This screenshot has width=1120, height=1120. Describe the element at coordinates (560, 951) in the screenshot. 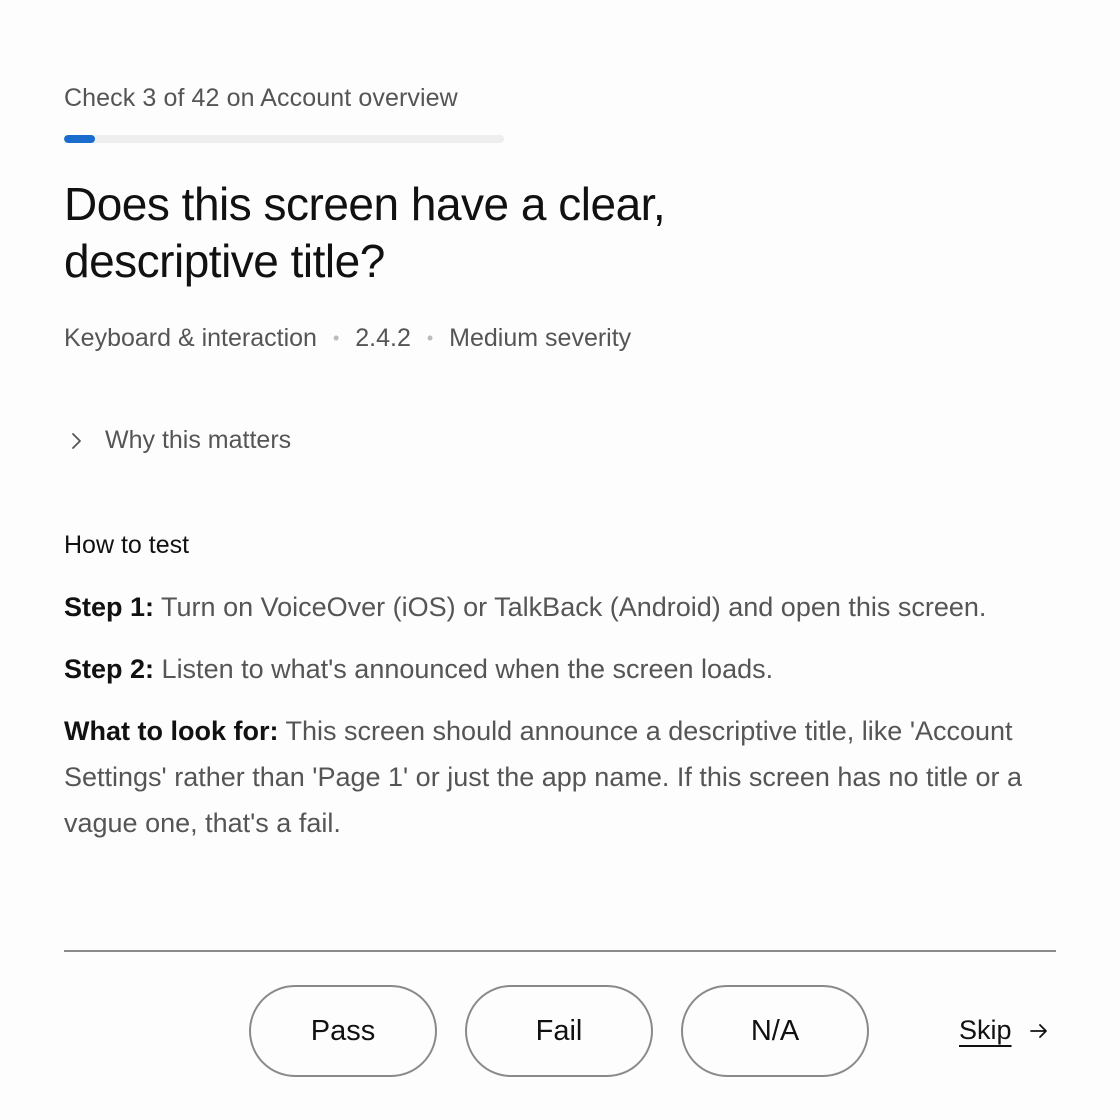

I see `divider` at that location.